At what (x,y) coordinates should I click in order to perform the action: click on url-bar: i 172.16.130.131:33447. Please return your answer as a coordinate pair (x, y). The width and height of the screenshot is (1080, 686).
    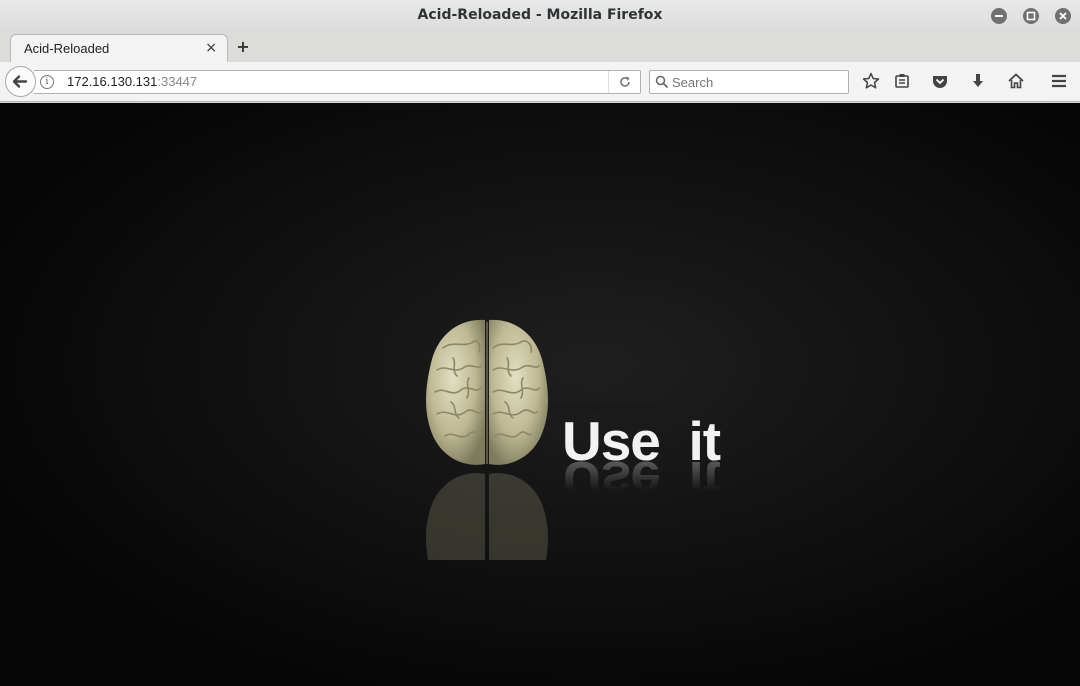
    Looking at the image, I should click on (337, 82).